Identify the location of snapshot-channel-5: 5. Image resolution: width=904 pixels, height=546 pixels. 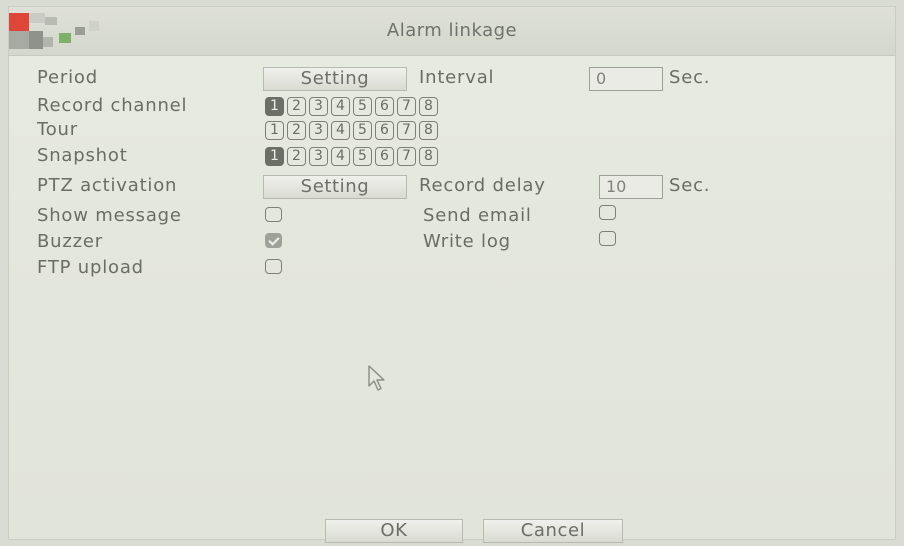
(362, 156).